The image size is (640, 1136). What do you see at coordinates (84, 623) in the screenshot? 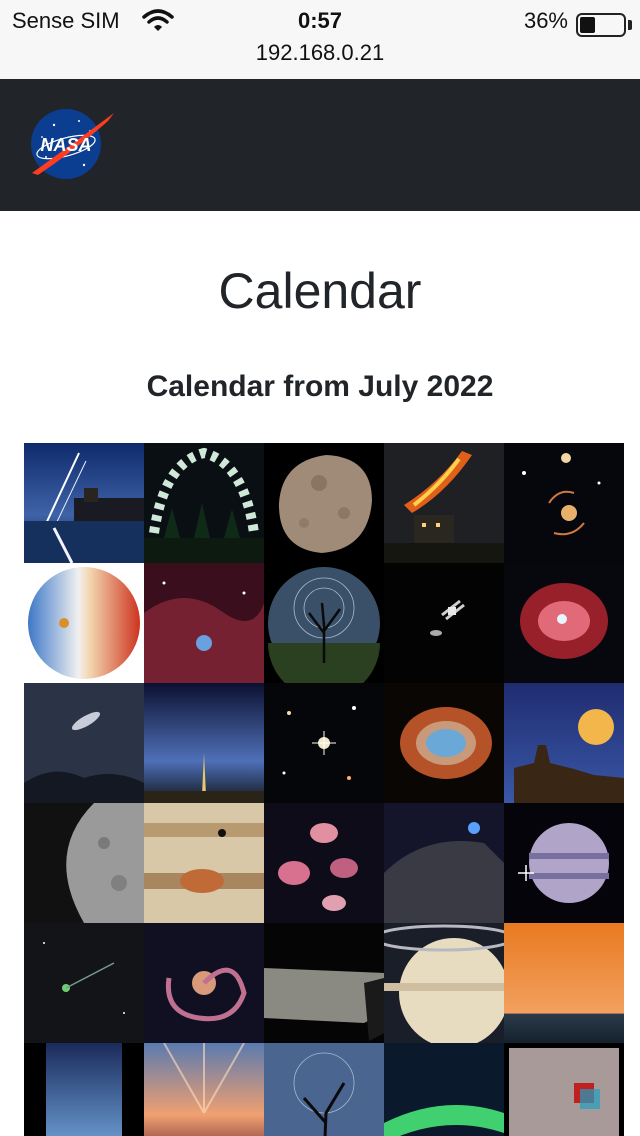
I see `tile-earth-wind-map` at bounding box center [84, 623].